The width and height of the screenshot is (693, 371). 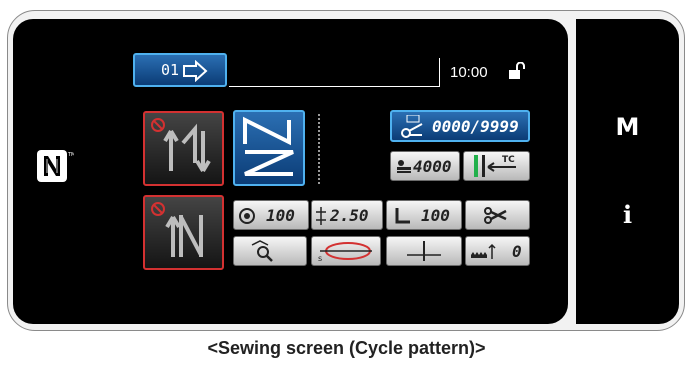 I want to click on unlock-icon, so click(x=517, y=71).